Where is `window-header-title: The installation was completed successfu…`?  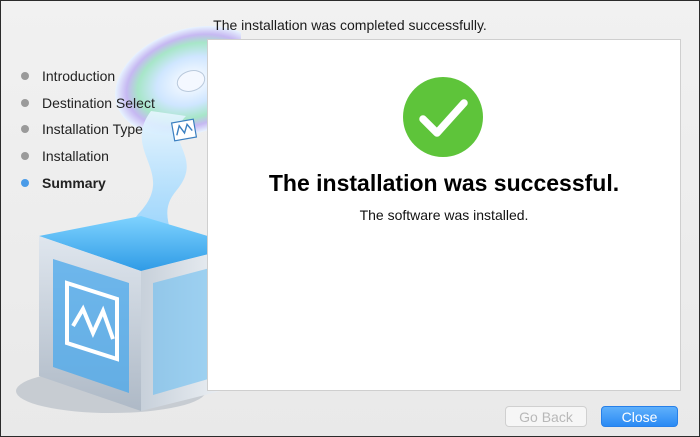 window-header-title: The installation was completed successfu… is located at coordinates (350, 25).